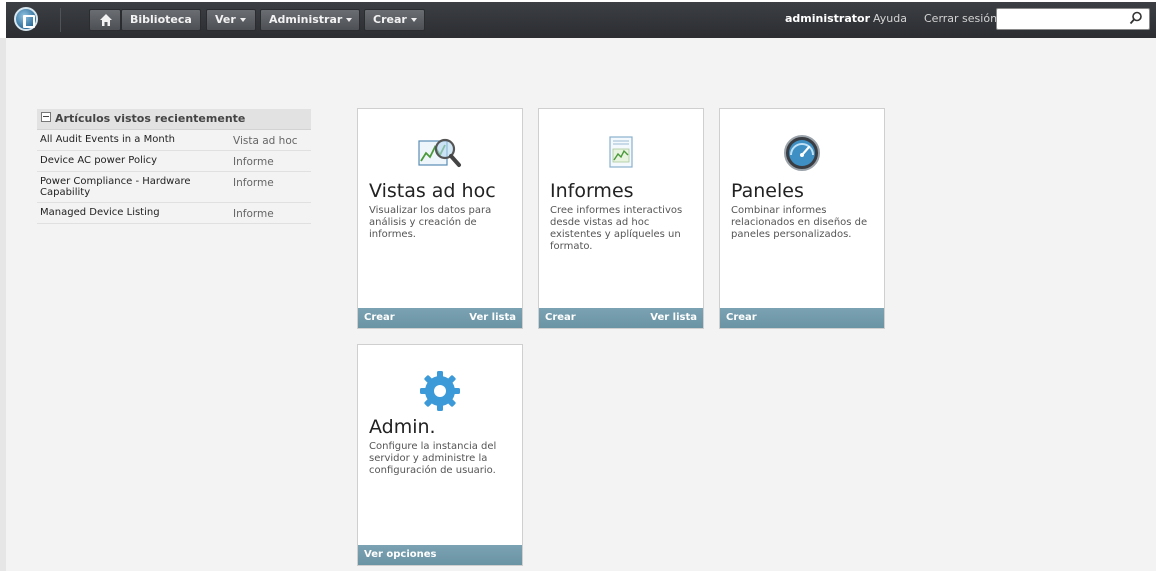  Describe the element at coordinates (130, 212) in the screenshot. I see `recent-item-name: Managed Device Listing` at that location.